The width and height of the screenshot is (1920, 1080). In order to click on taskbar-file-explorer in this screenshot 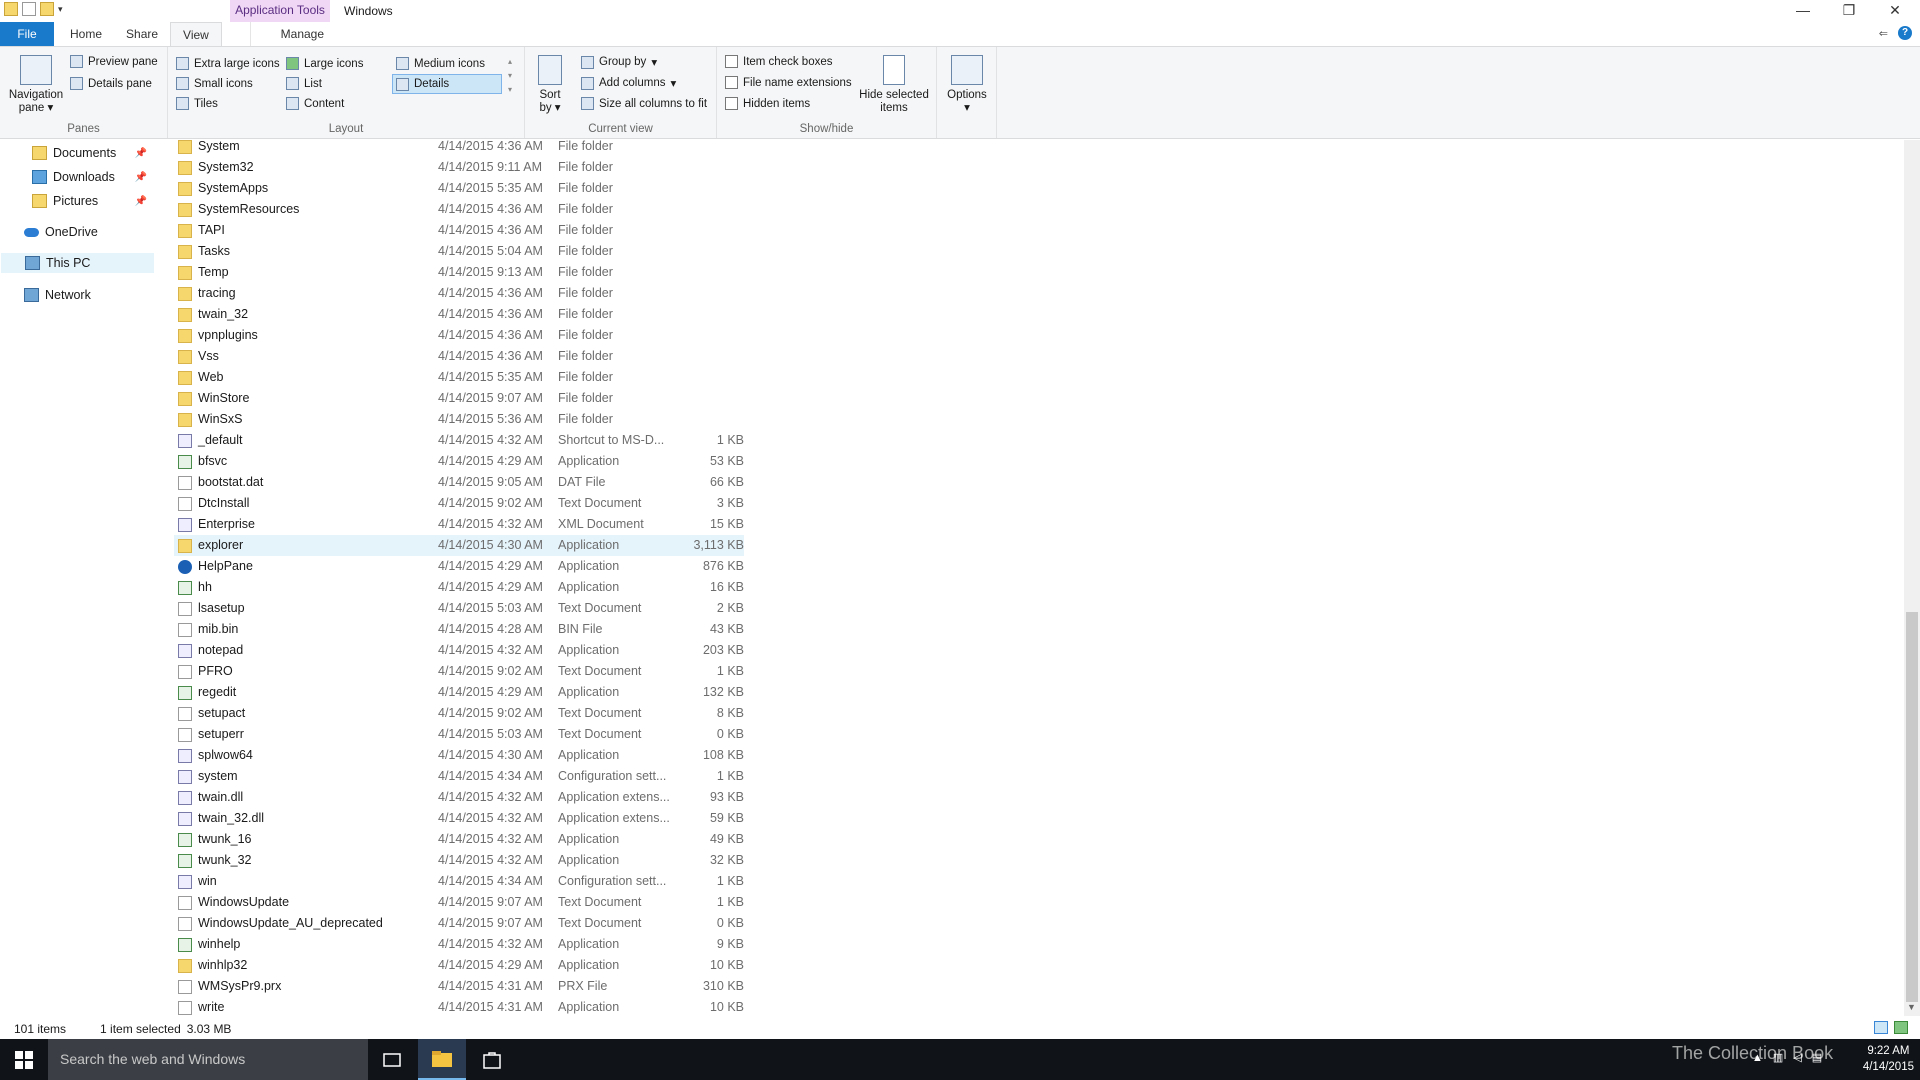, I will do `click(442, 1059)`.